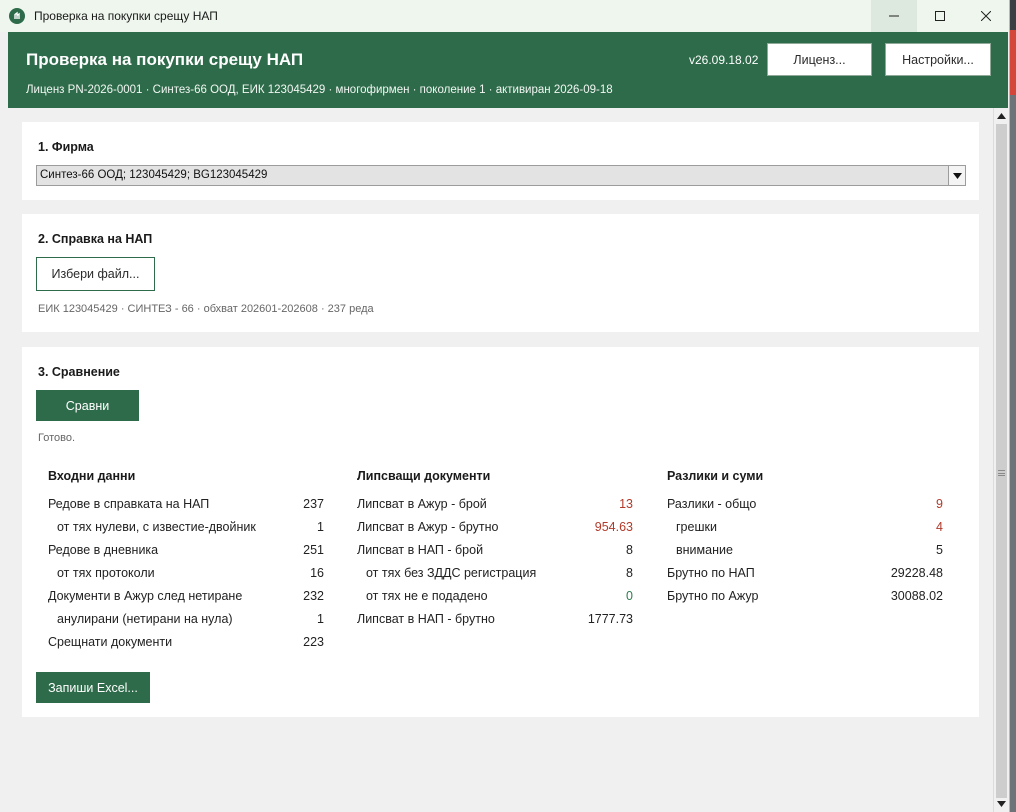 Image resolution: width=1016 pixels, height=812 pixels. I want to click on summary-label: Брутно по Ажур, so click(713, 596).